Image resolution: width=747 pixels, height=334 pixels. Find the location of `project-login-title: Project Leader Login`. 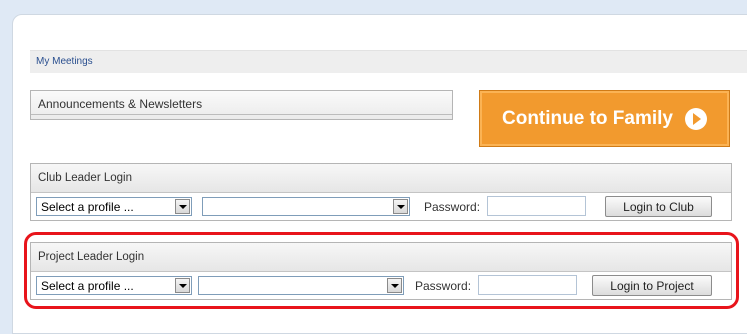

project-login-title: Project Leader Login is located at coordinates (91, 257).